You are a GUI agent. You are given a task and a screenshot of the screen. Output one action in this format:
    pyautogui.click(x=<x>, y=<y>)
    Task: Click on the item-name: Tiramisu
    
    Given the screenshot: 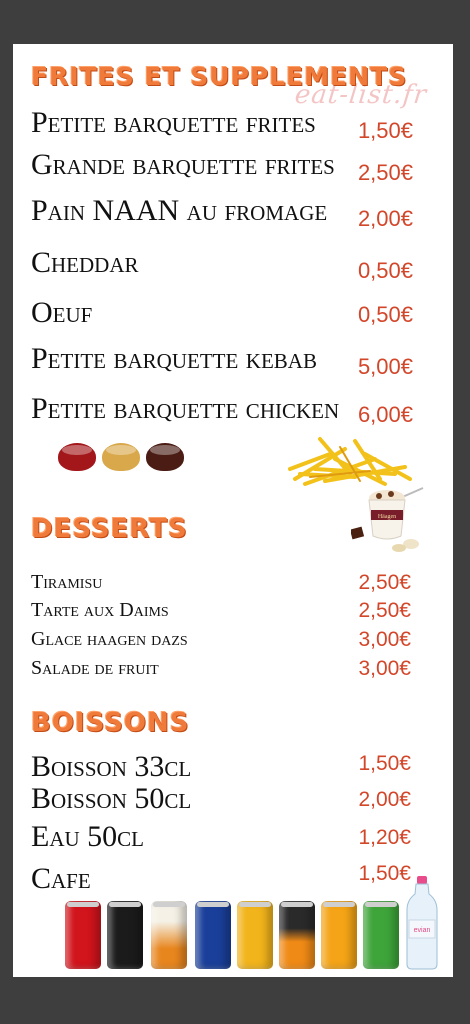 What is the action you would take?
    pyautogui.click(x=67, y=582)
    